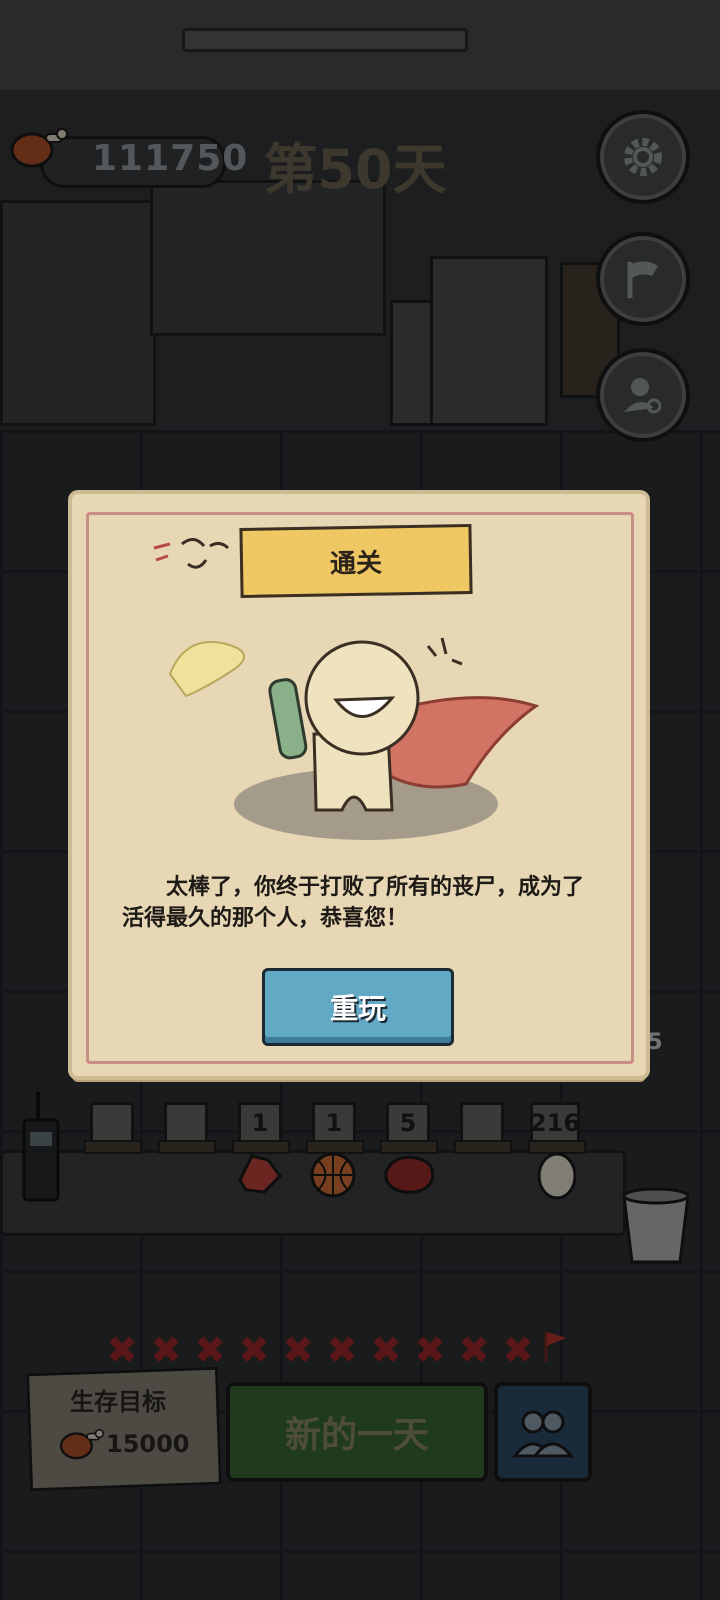  What do you see at coordinates (191, 553) in the screenshot?
I see `doodle-face-icon` at bounding box center [191, 553].